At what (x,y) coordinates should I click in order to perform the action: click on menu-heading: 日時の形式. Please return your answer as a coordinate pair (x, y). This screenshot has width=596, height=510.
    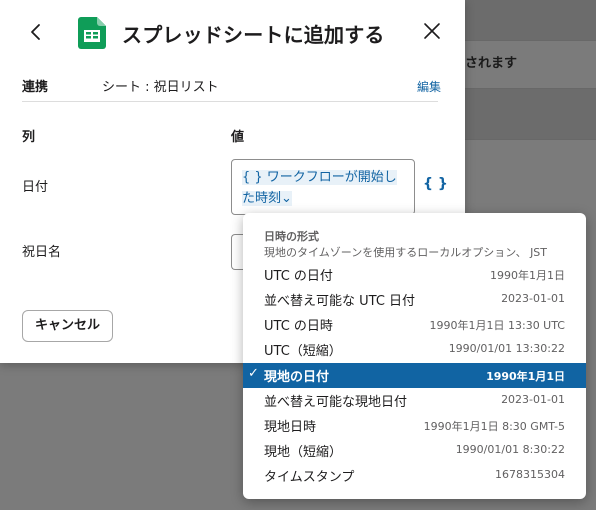
    Looking at the image, I should click on (291, 236).